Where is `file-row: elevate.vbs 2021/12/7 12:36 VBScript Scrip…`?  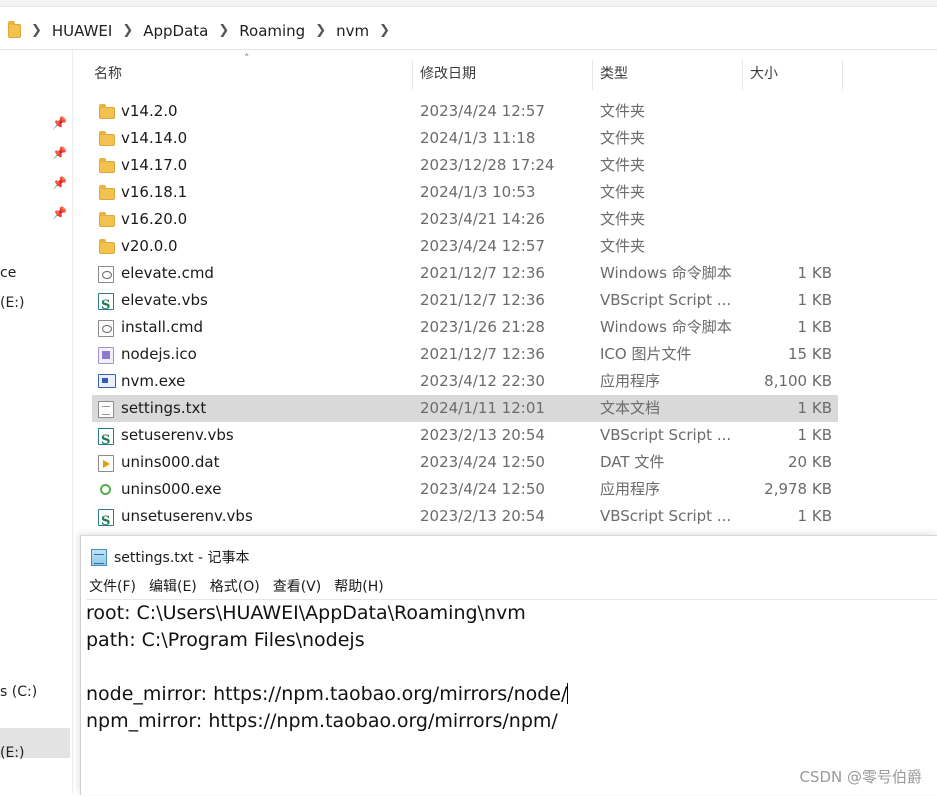 file-row: elevate.vbs 2021/12/7 12:36 VBScript Scrip… is located at coordinates (465, 303).